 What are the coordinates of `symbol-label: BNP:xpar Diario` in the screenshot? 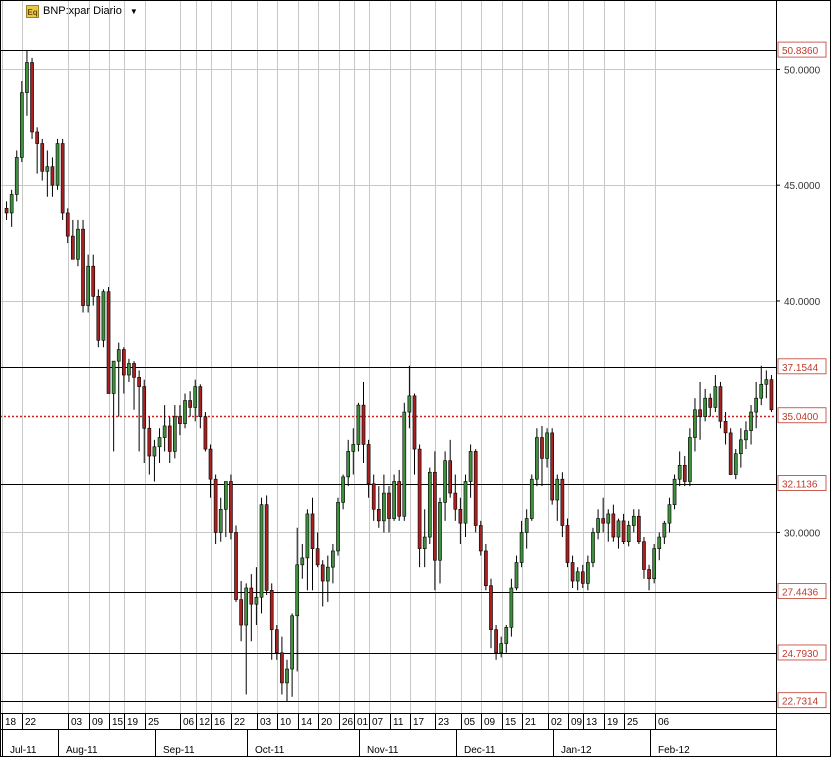 It's located at (82, 11).